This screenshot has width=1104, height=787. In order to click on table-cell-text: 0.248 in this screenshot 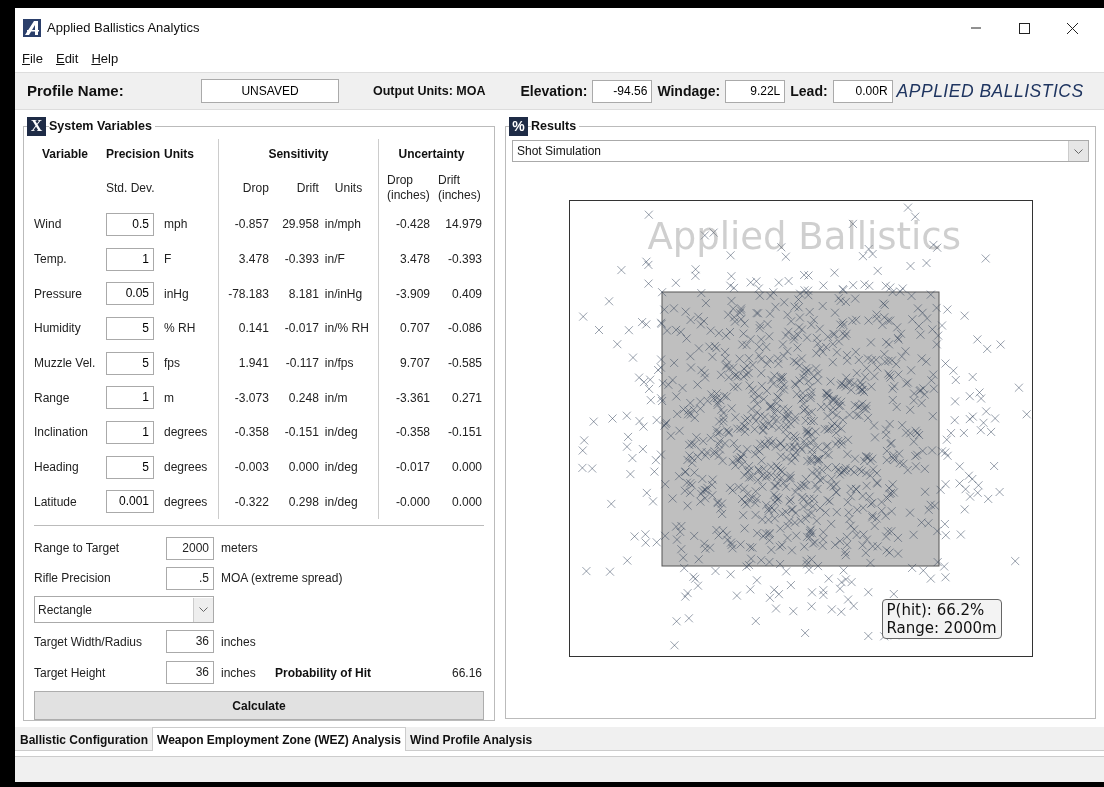, I will do `click(303, 398)`.